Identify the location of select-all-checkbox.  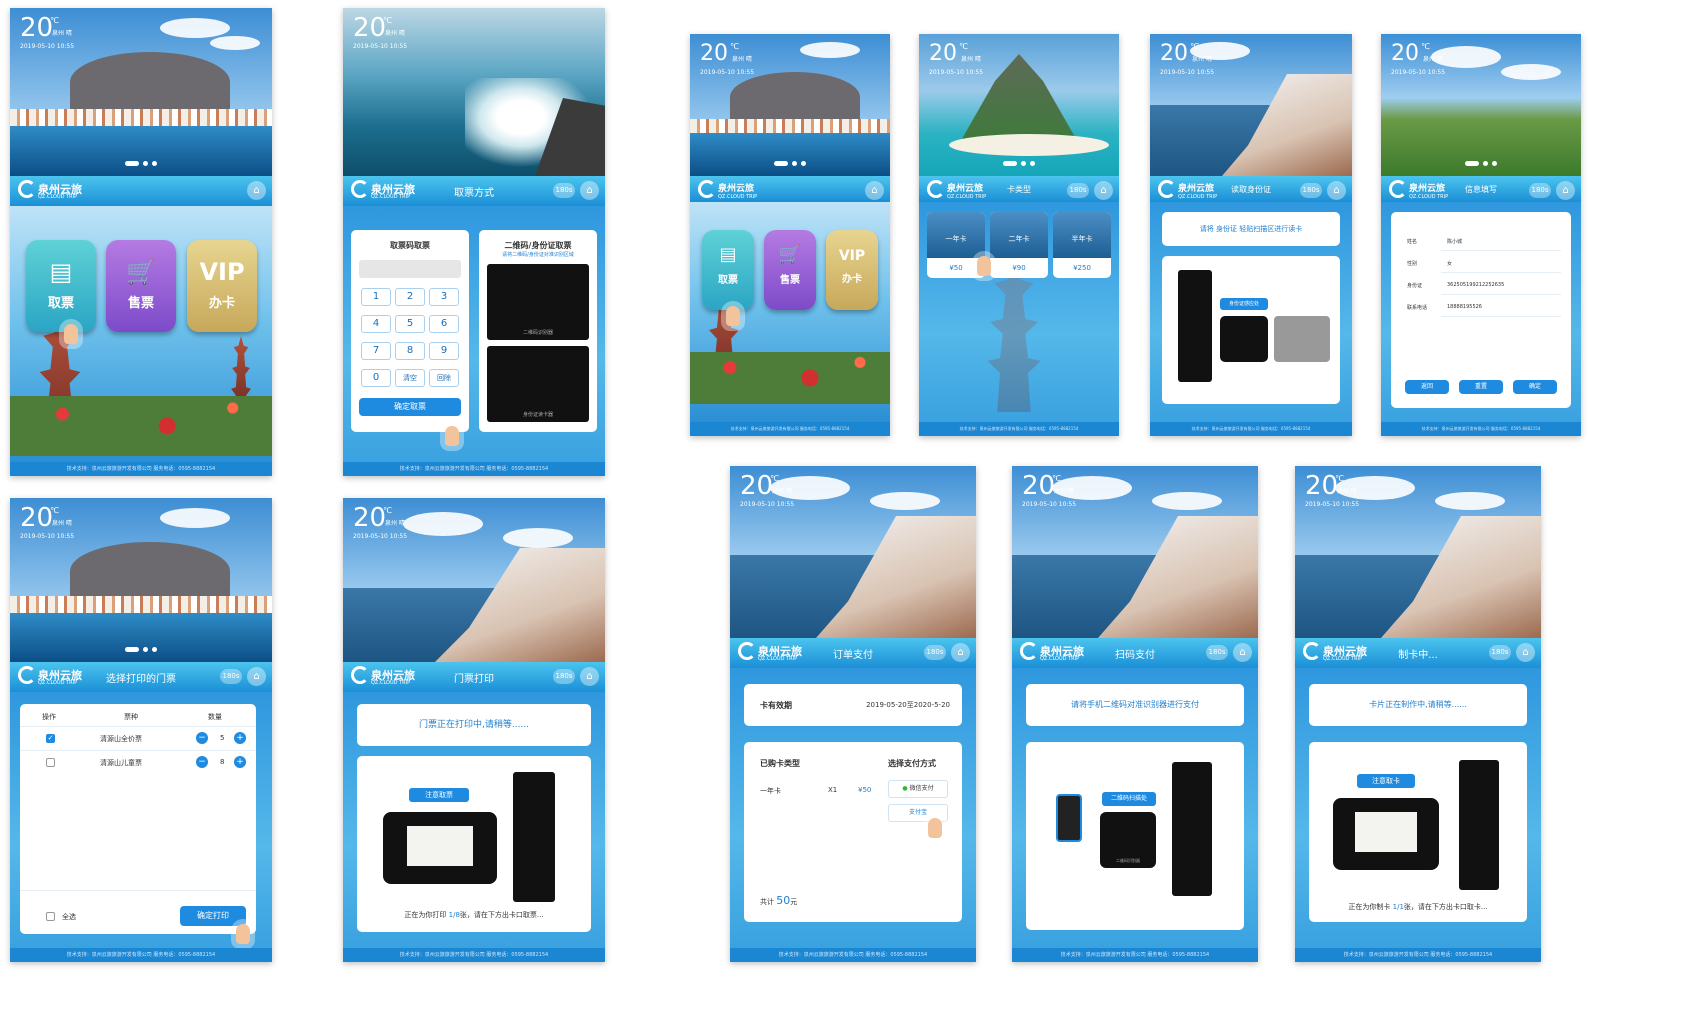
(50, 916).